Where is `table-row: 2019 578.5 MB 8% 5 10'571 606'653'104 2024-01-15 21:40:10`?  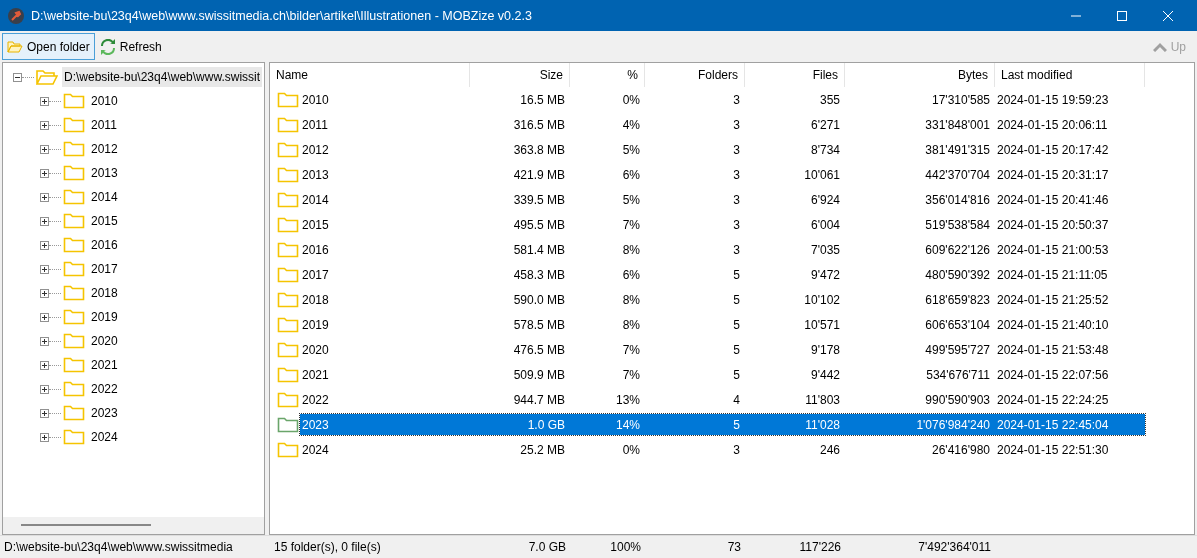
table-row: 2019 578.5 MB 8% 5 10'571 606'653'104 2024-01-15 21:40:10 is located at coordinates (722, 324).